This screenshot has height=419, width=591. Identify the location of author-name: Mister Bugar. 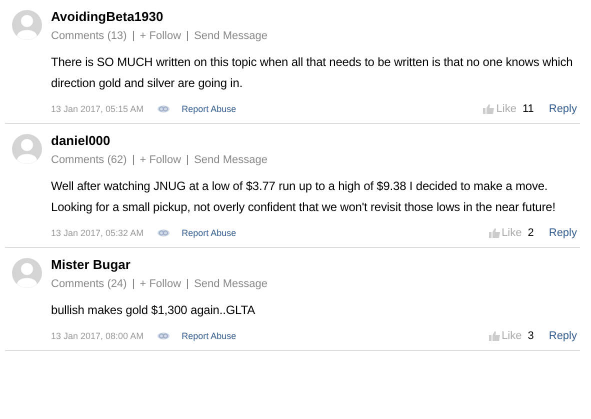
(159, 265).